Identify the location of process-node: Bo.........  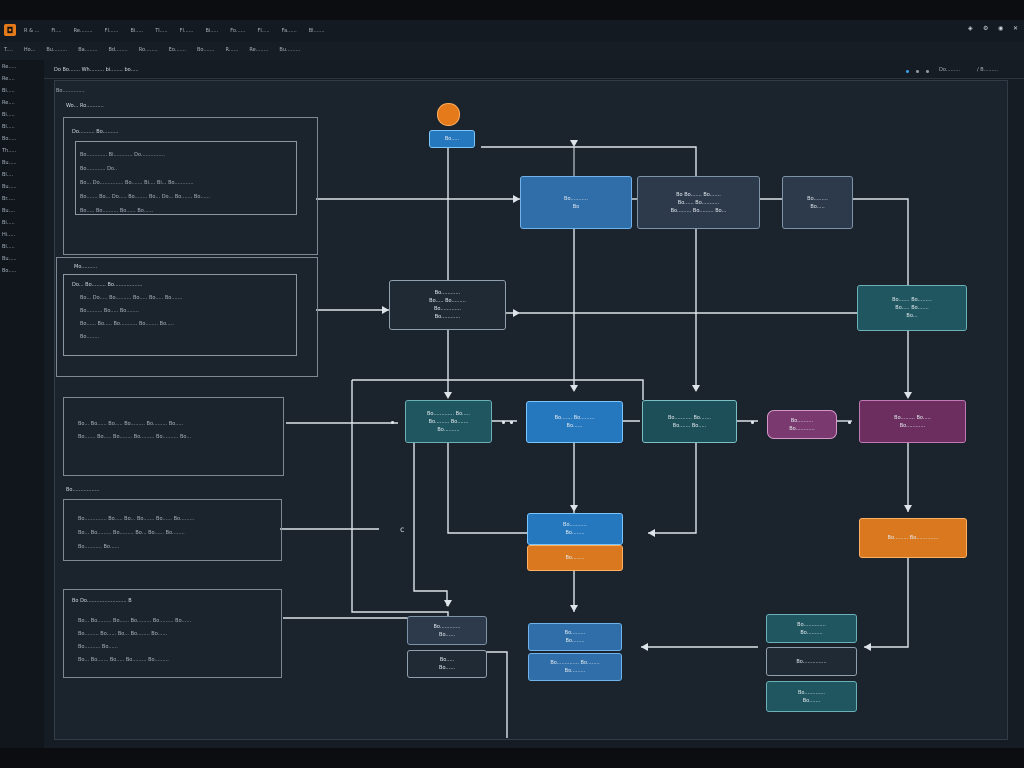
(575, 558).